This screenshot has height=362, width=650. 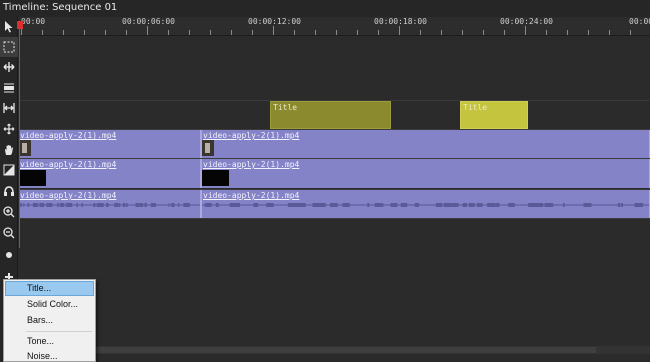 I want to click on audio-icon, so click(x=9, y=191).